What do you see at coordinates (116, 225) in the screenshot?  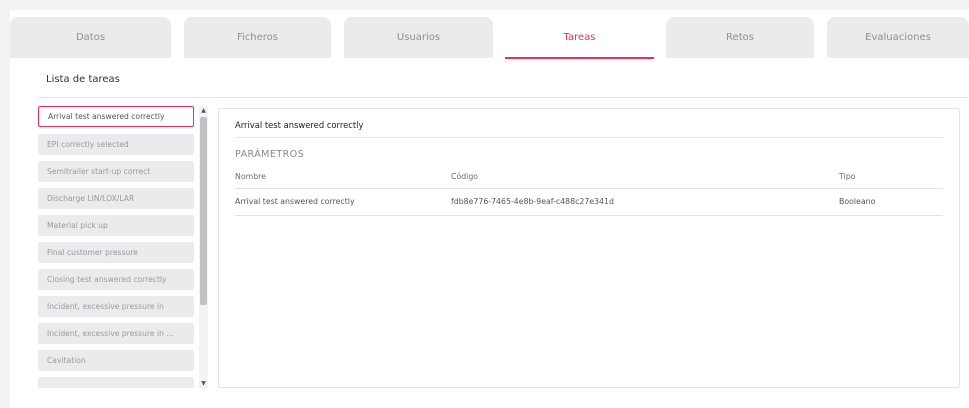 I see `task-item: Material pick up` at bounding box center [116, 225].